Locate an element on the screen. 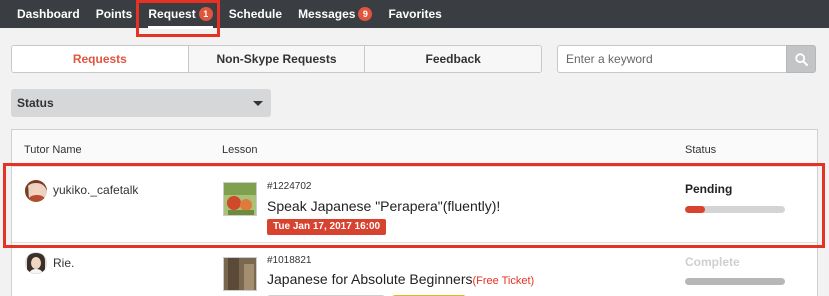 This screenshot has height=296, width=829. nav-favorites-label: Favorites is located at coordinates (415, 14).